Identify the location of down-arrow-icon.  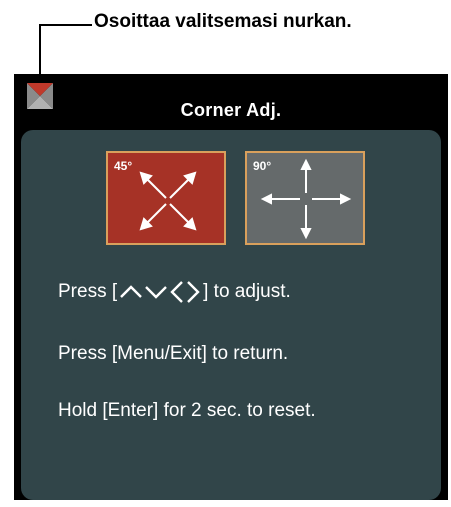
(156, 292).